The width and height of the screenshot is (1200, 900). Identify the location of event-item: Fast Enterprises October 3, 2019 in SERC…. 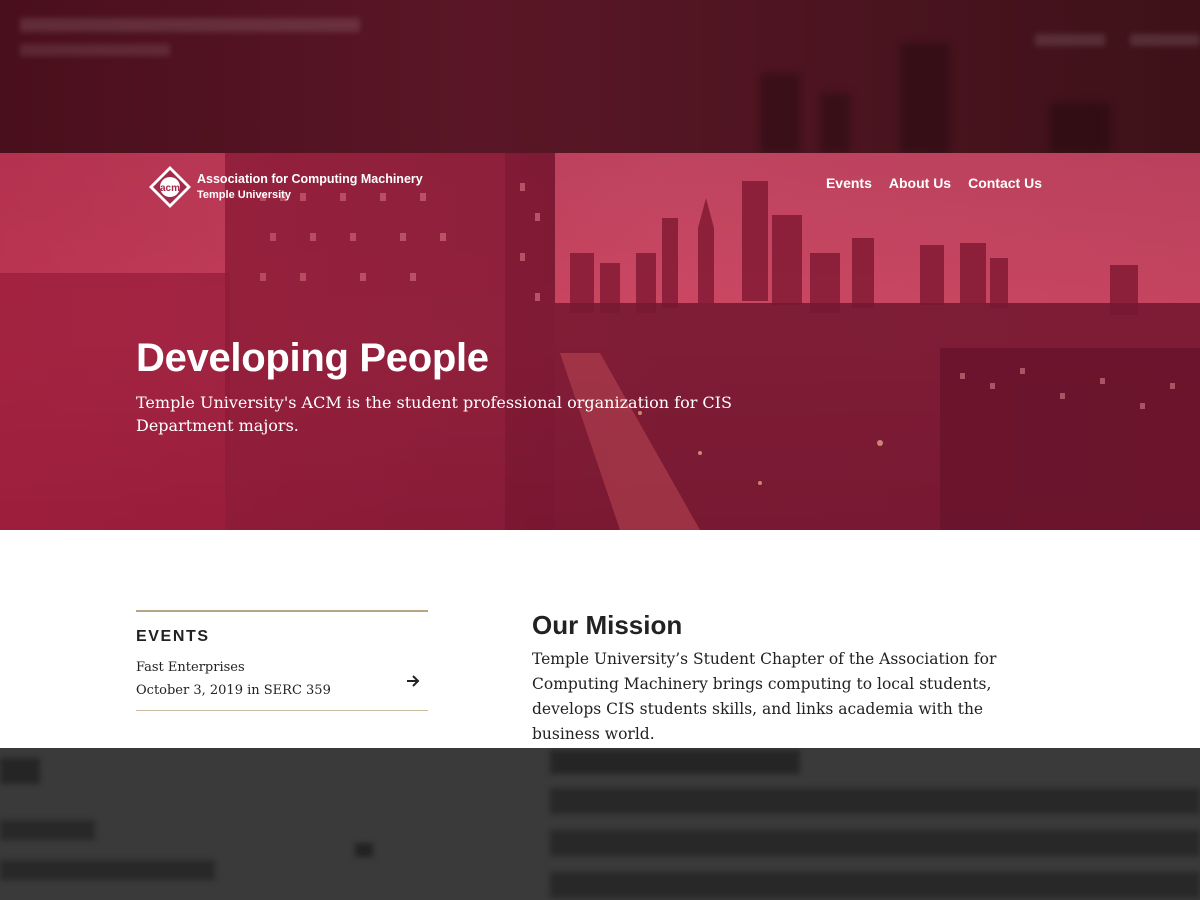
(282, 685).